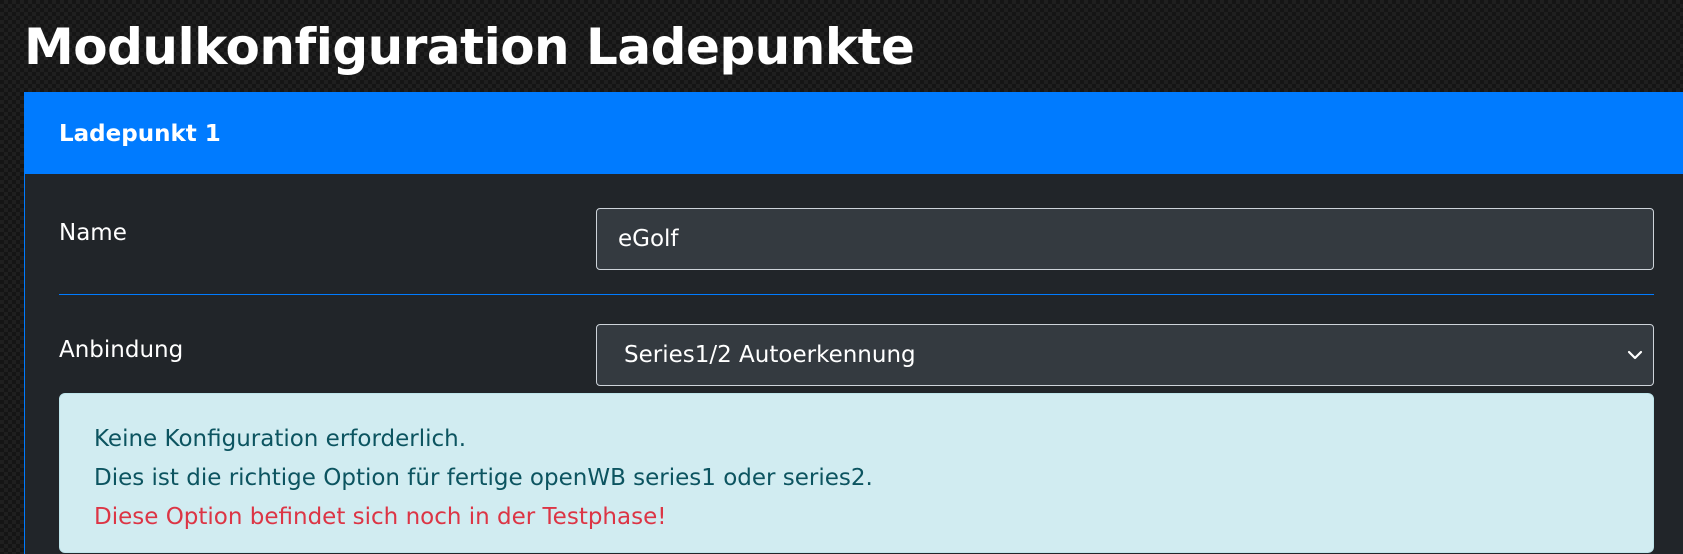 The width and height of the screenshot is (1683, 554). Describe the element at coordinates (856, 294) in the screenshot. I see `divider` at that location.